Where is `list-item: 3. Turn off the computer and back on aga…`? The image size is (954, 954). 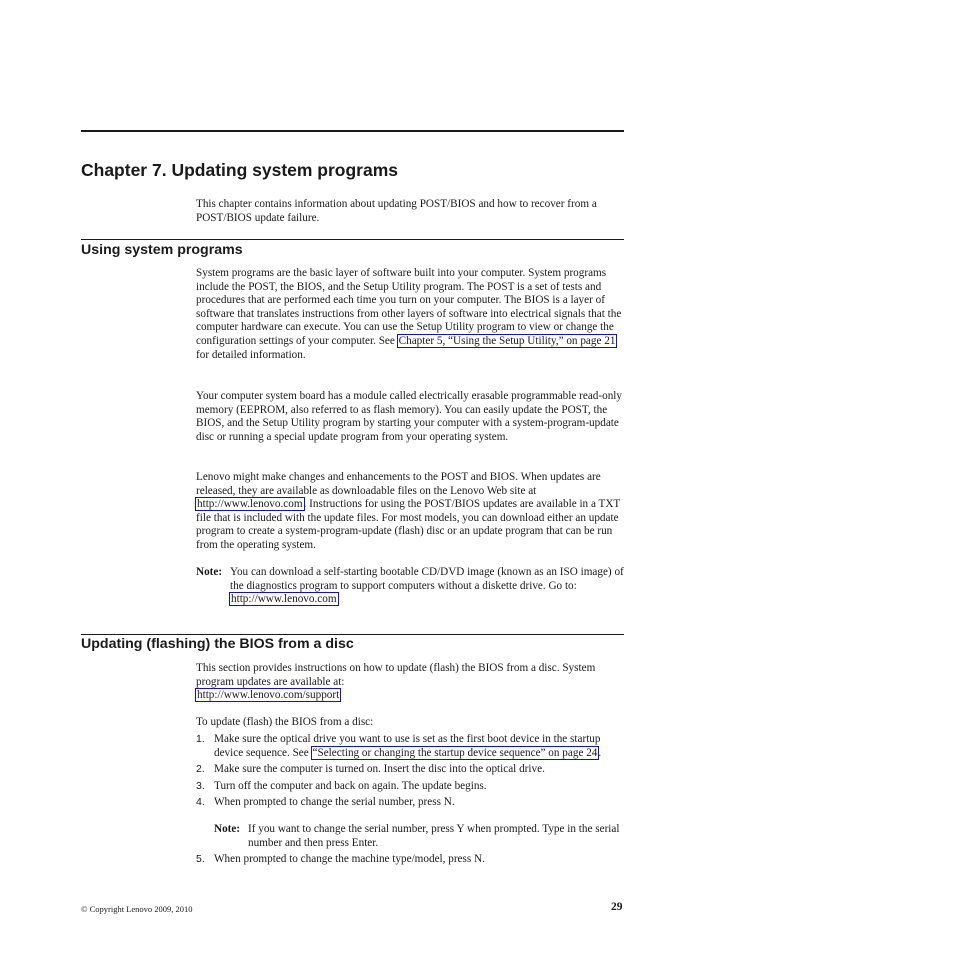 list-item: 3. Turn off the computer and back on aga… is located at coordinates (341, 785).